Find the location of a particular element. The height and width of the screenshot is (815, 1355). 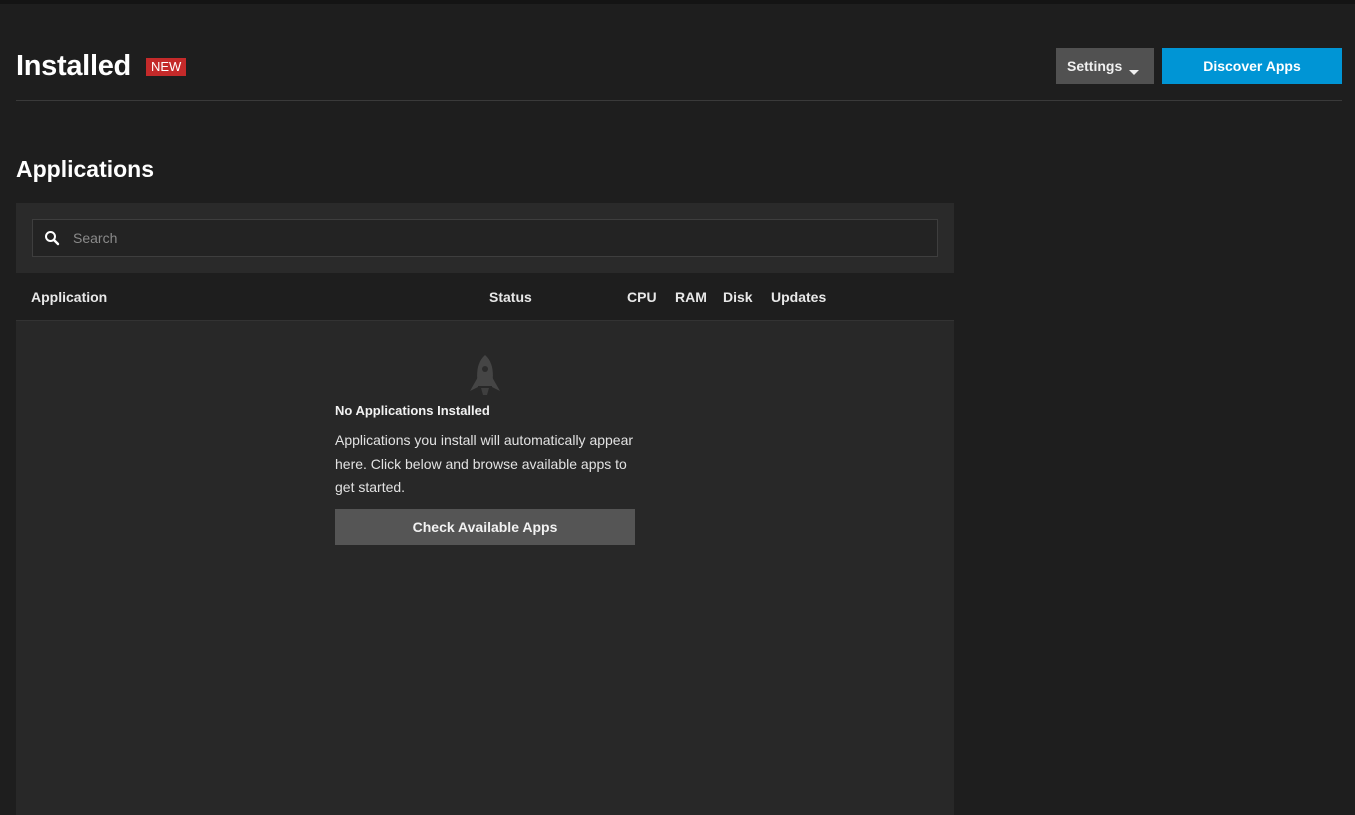

column-header-status: Status is located at coordinates (510, 297).